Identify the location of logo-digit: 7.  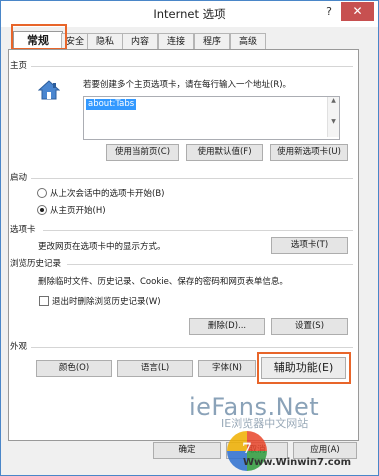
(247, 449).